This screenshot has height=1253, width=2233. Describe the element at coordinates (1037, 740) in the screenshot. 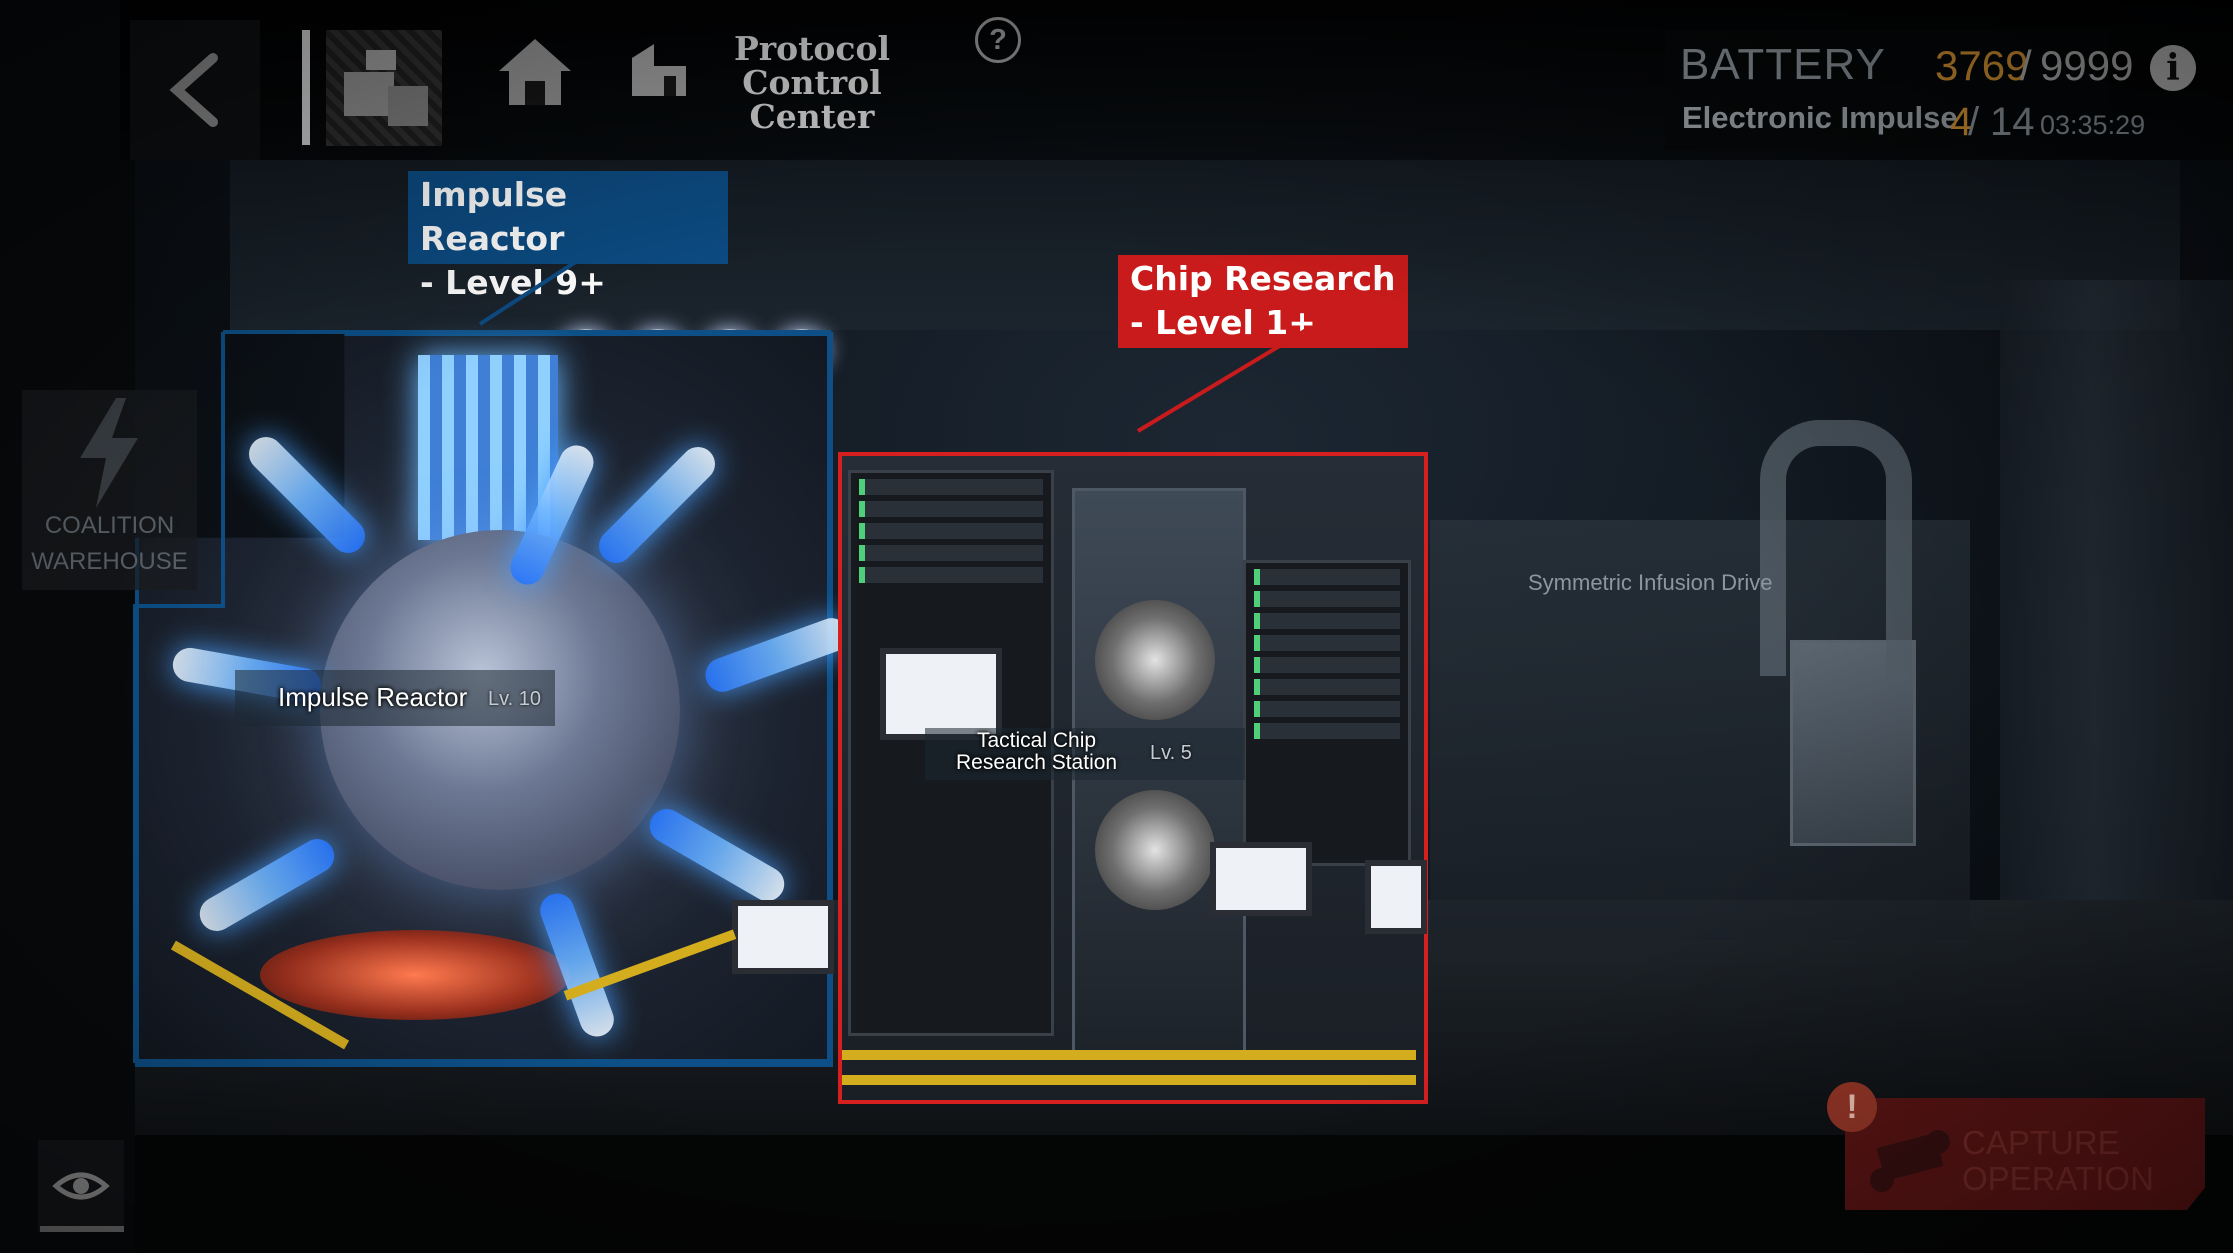

I see `chip-name-label-line1: Tactical Chip` at that location.